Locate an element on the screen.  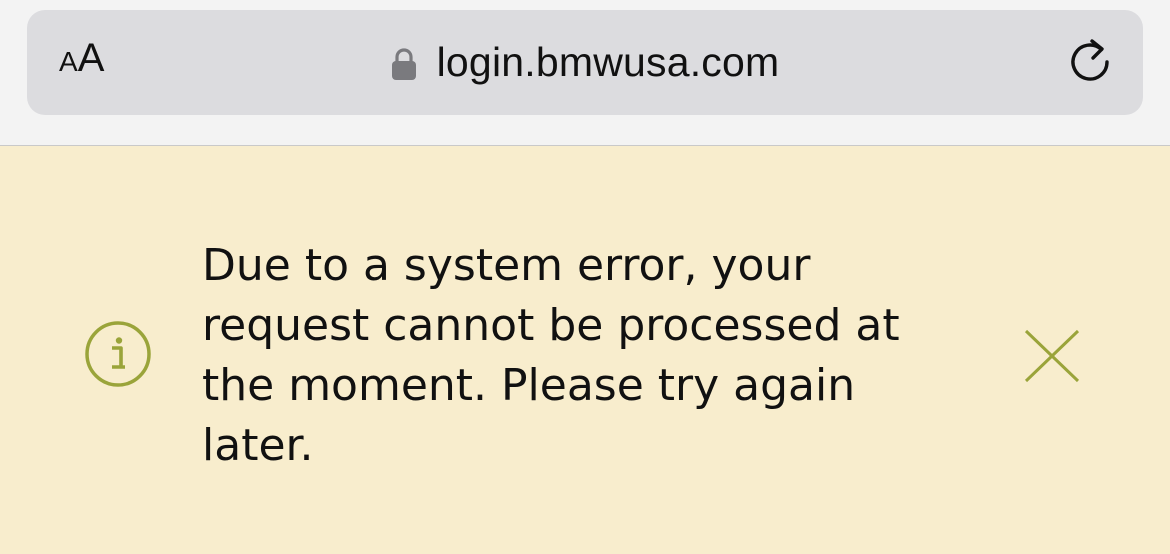
url-text: login.bmwusa.com is located at coordinates (608, 62).